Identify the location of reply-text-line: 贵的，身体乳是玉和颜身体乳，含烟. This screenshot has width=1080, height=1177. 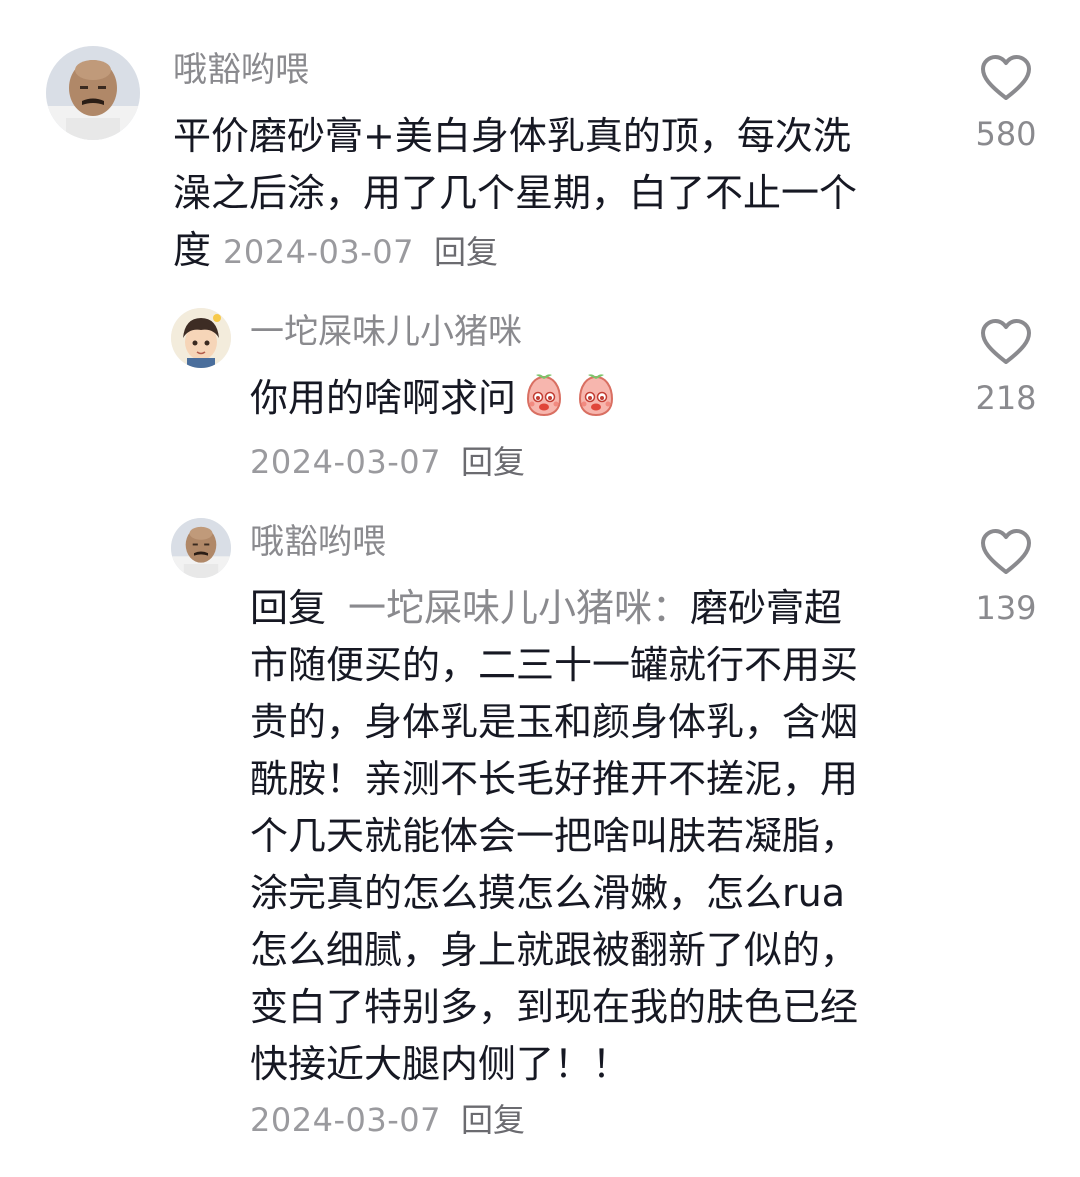
(554, 722).